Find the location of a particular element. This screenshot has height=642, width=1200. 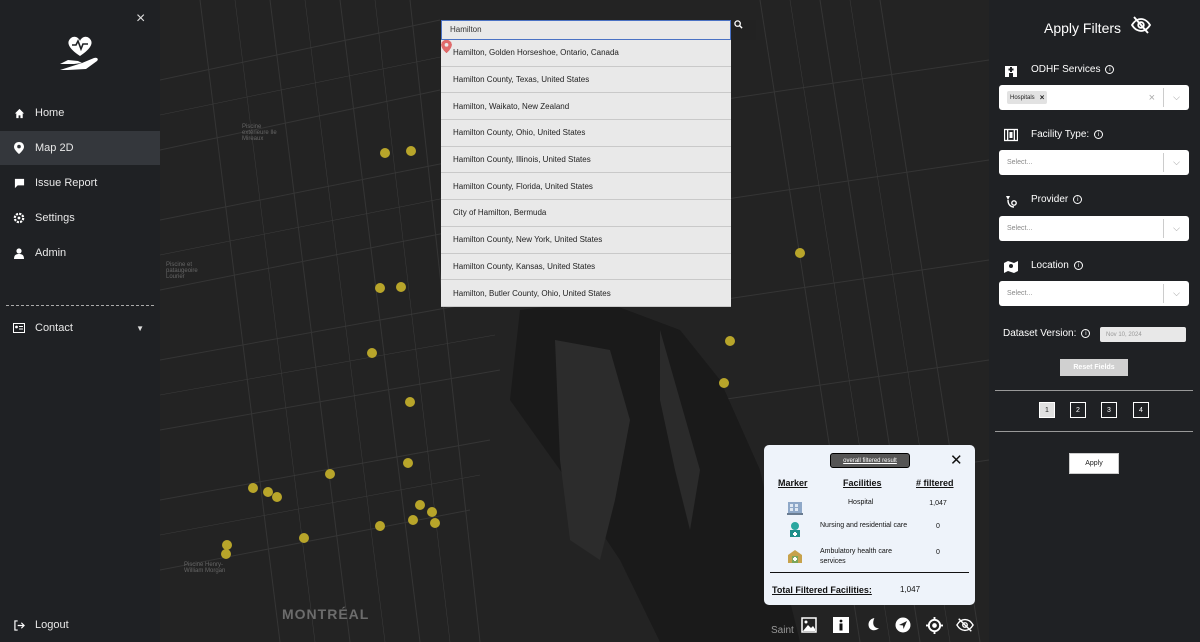

table-row: Nursing and residential care 0 is located at coordinates (869, 532).